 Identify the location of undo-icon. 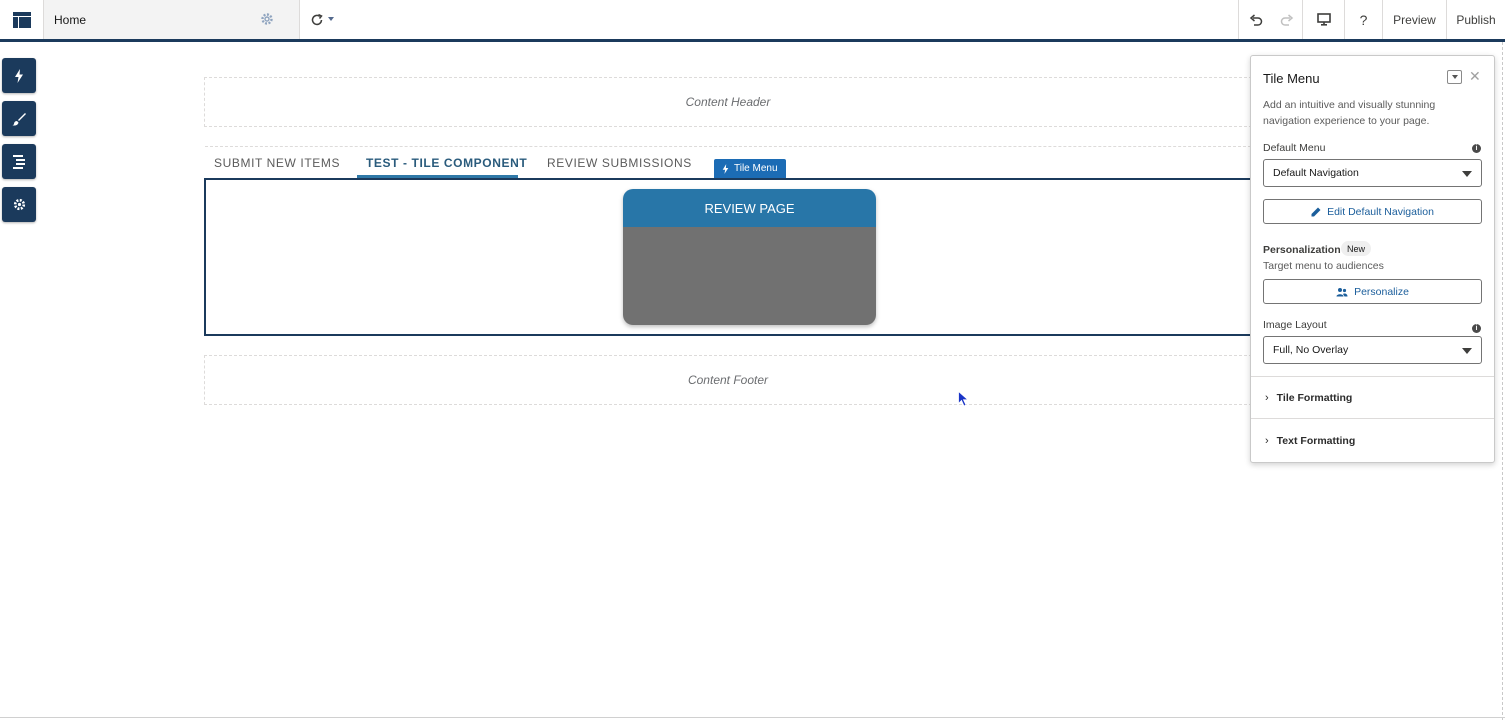
(1255, 19).